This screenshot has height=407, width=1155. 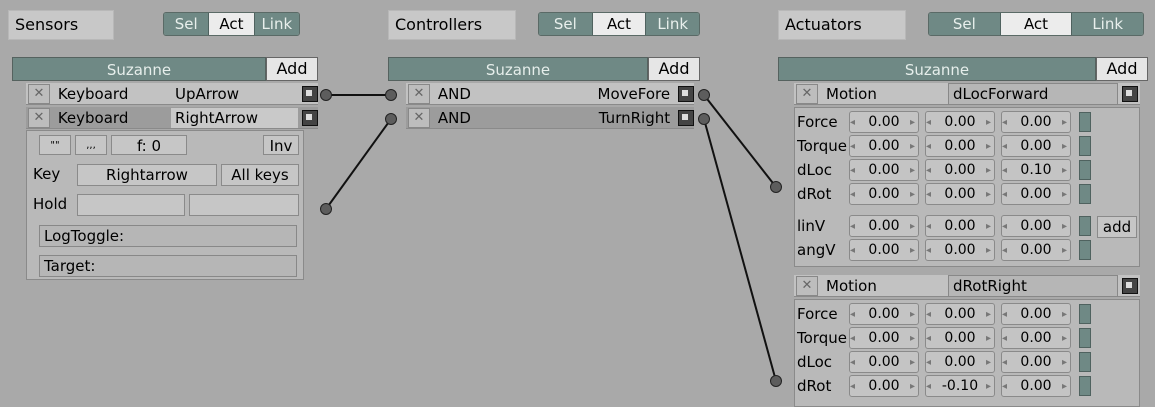 I want to click on controller-0-output-socket, so click(x=704, y=95).